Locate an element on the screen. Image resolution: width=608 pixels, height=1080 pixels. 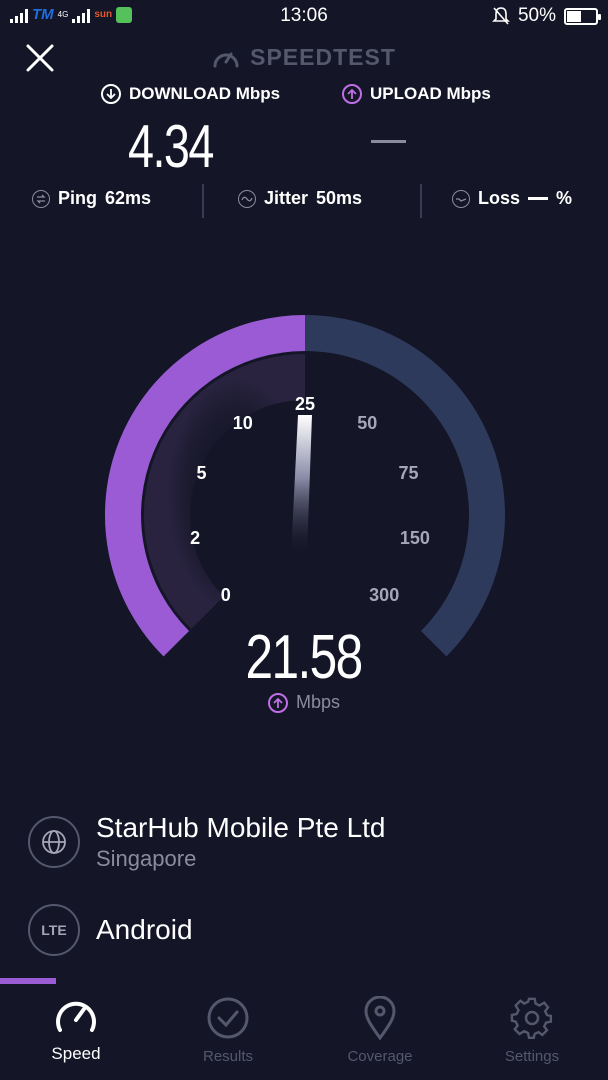
device-name: Android is located at coordinates (144, 929).